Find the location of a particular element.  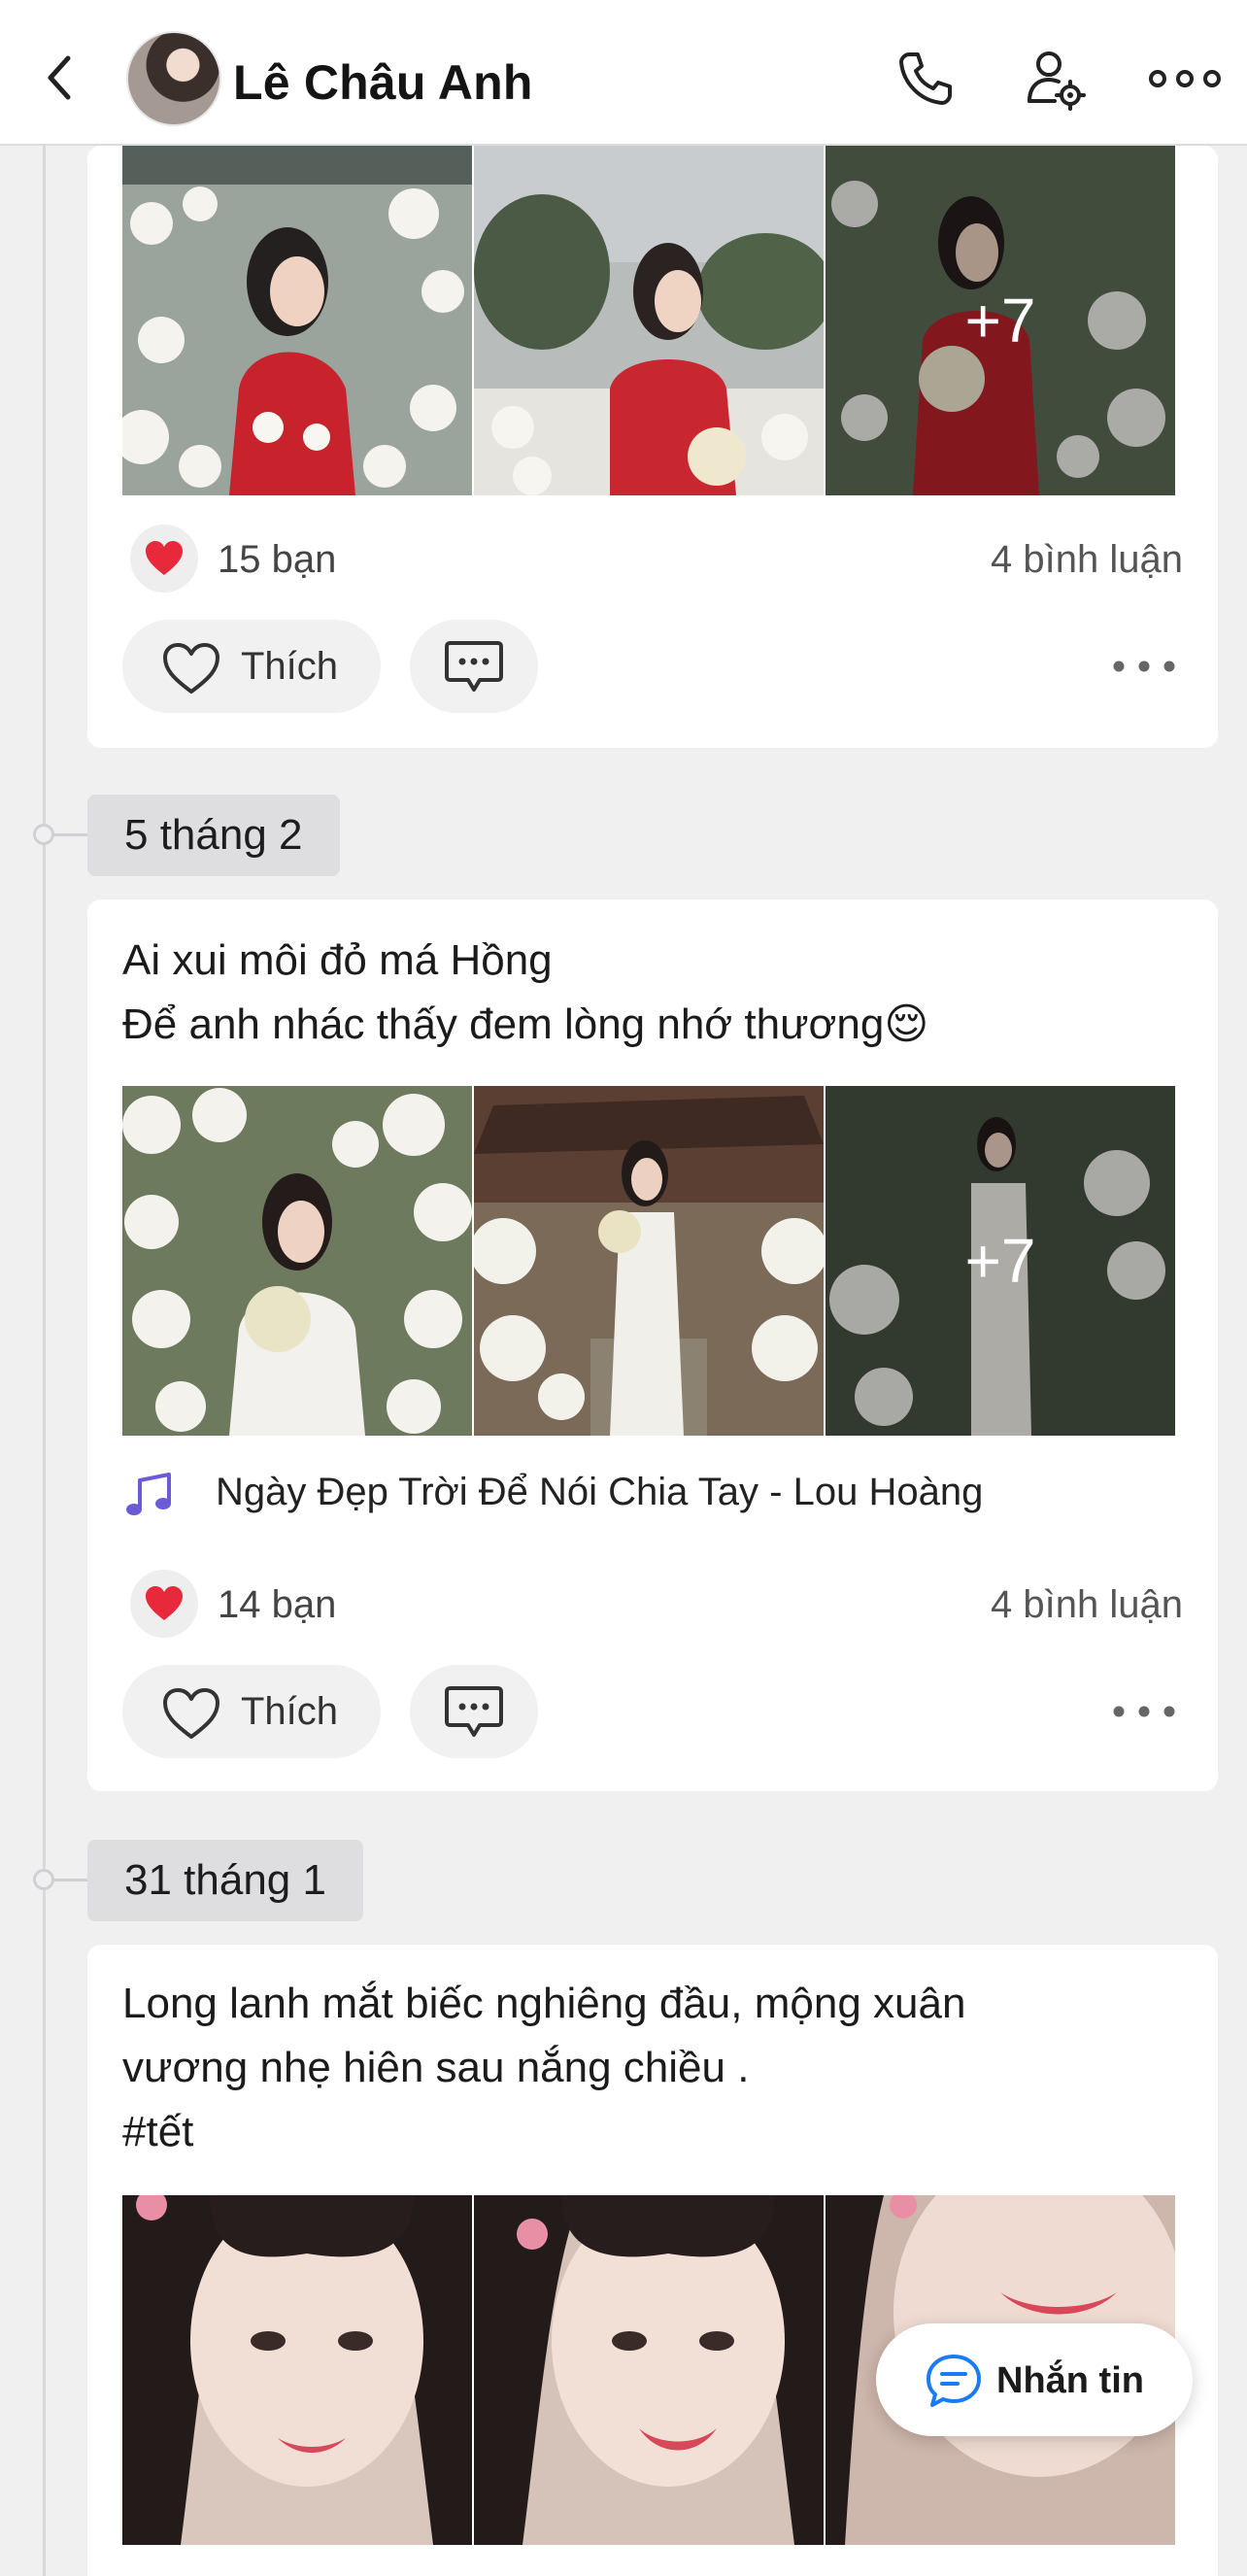

reaction-count: 15 bạn is located at coordinates (277, 559).